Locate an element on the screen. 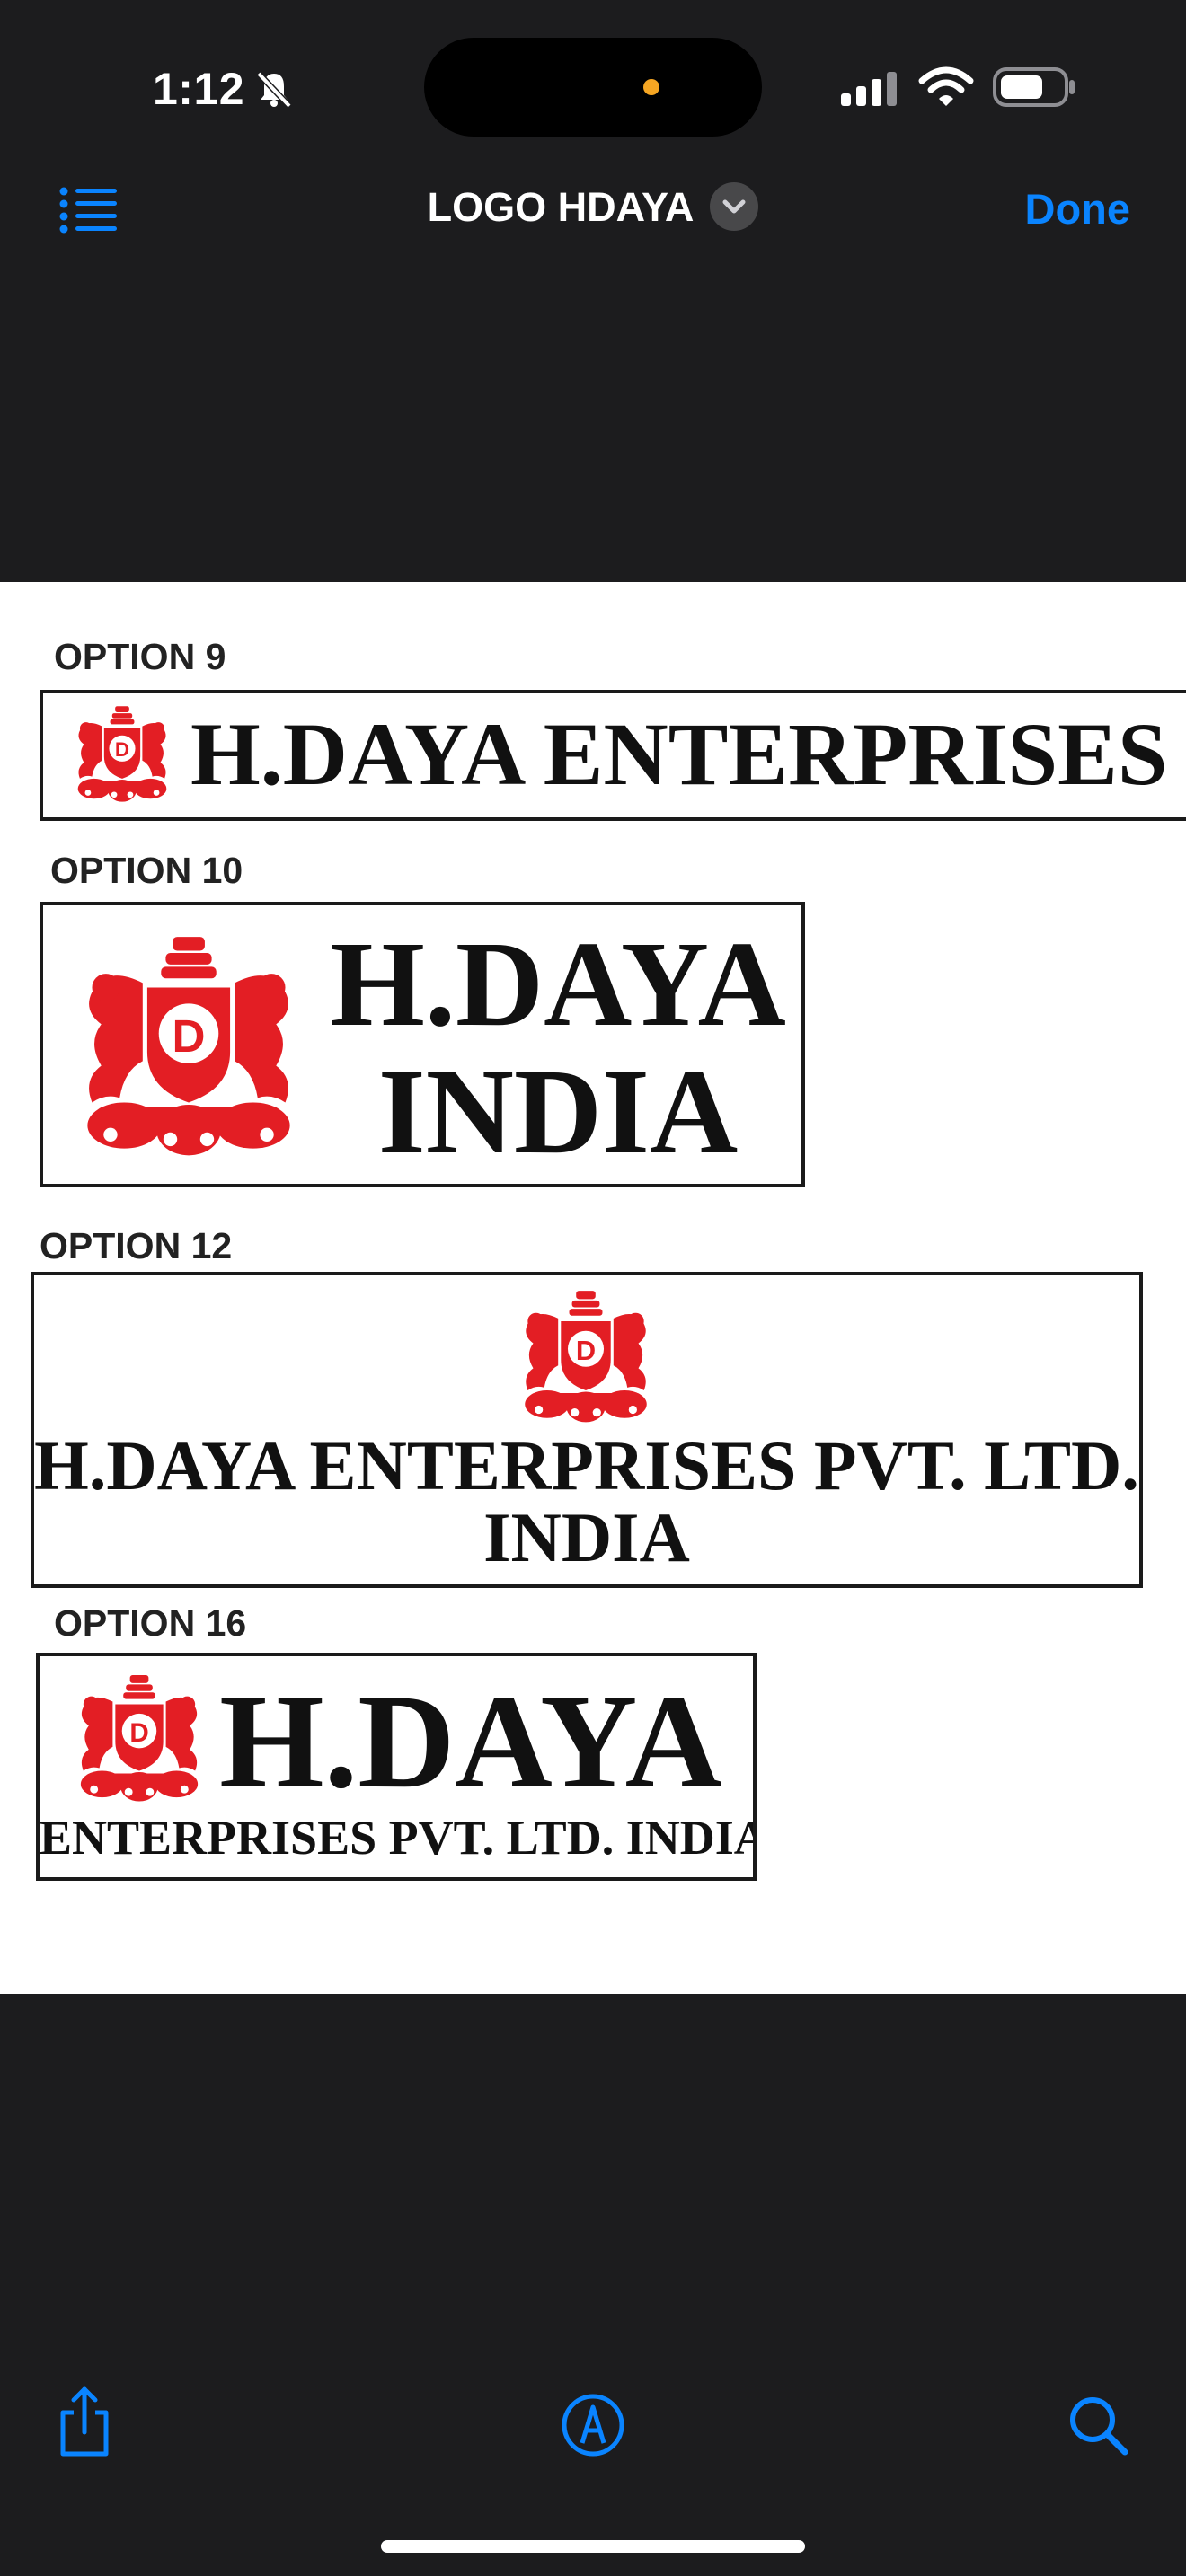 The height and width of the screenshot is (2576, 1186). document-title-menu: LOGO HDAYA is located at coordinates (593, 208).